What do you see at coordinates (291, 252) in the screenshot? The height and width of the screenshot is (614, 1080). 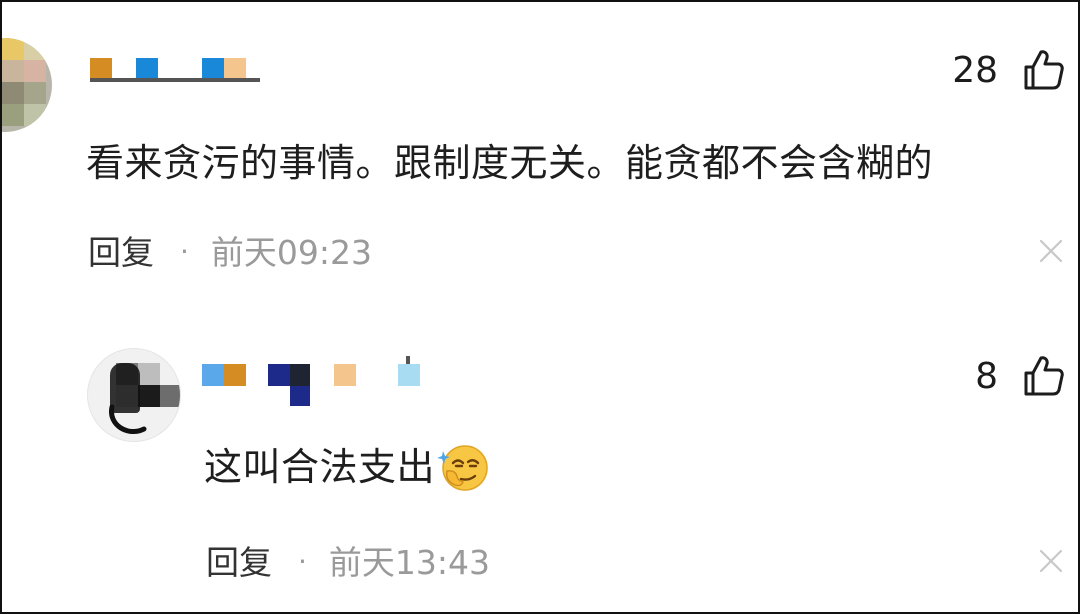 I see `timestamp: 前天09:23` at bounding box center [291, 252].